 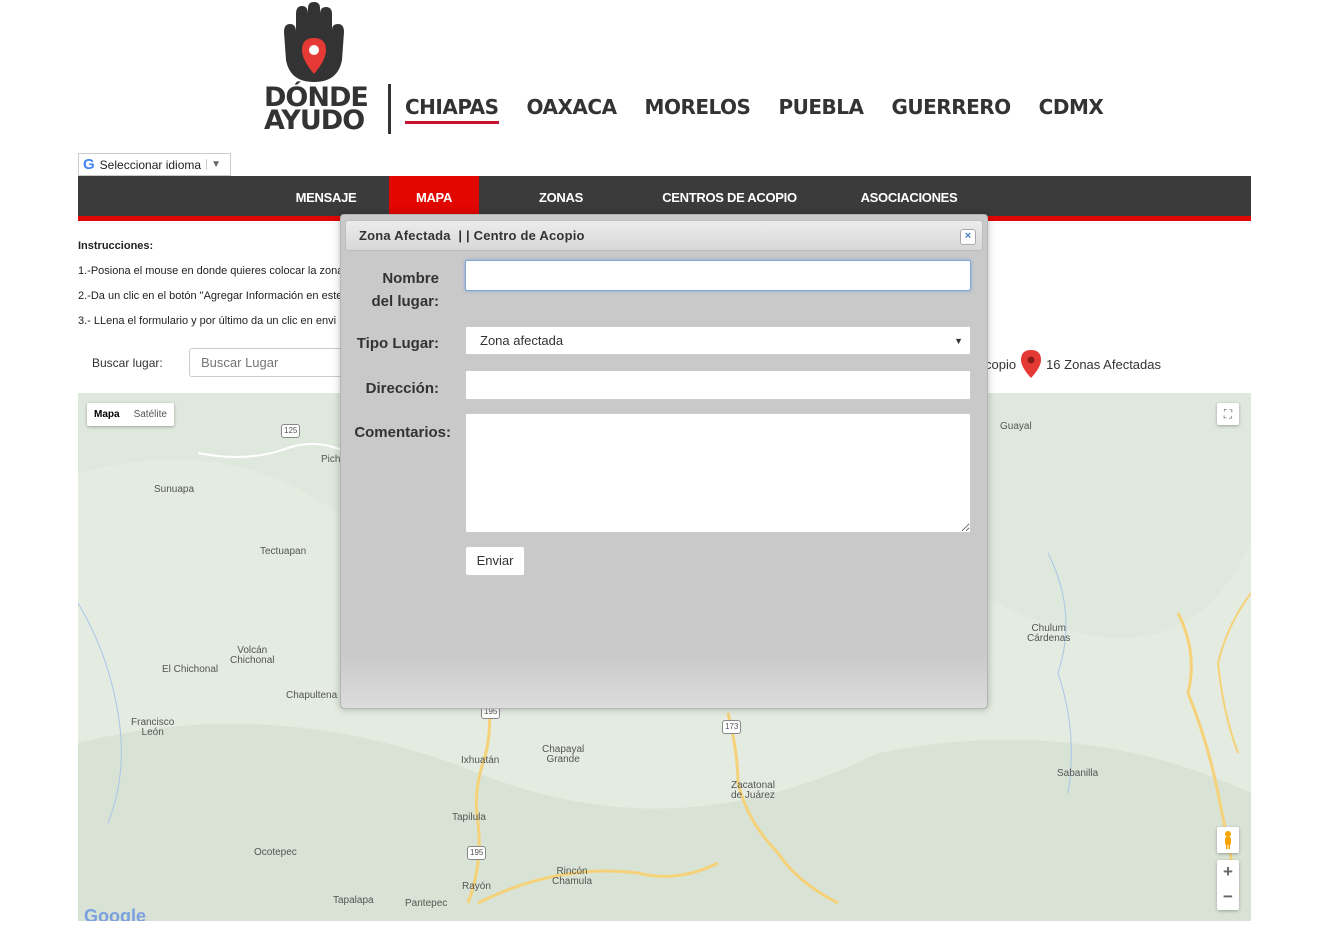 I want to click on language-select-label: Seleccionar idioma, so click(x=150, y=164).